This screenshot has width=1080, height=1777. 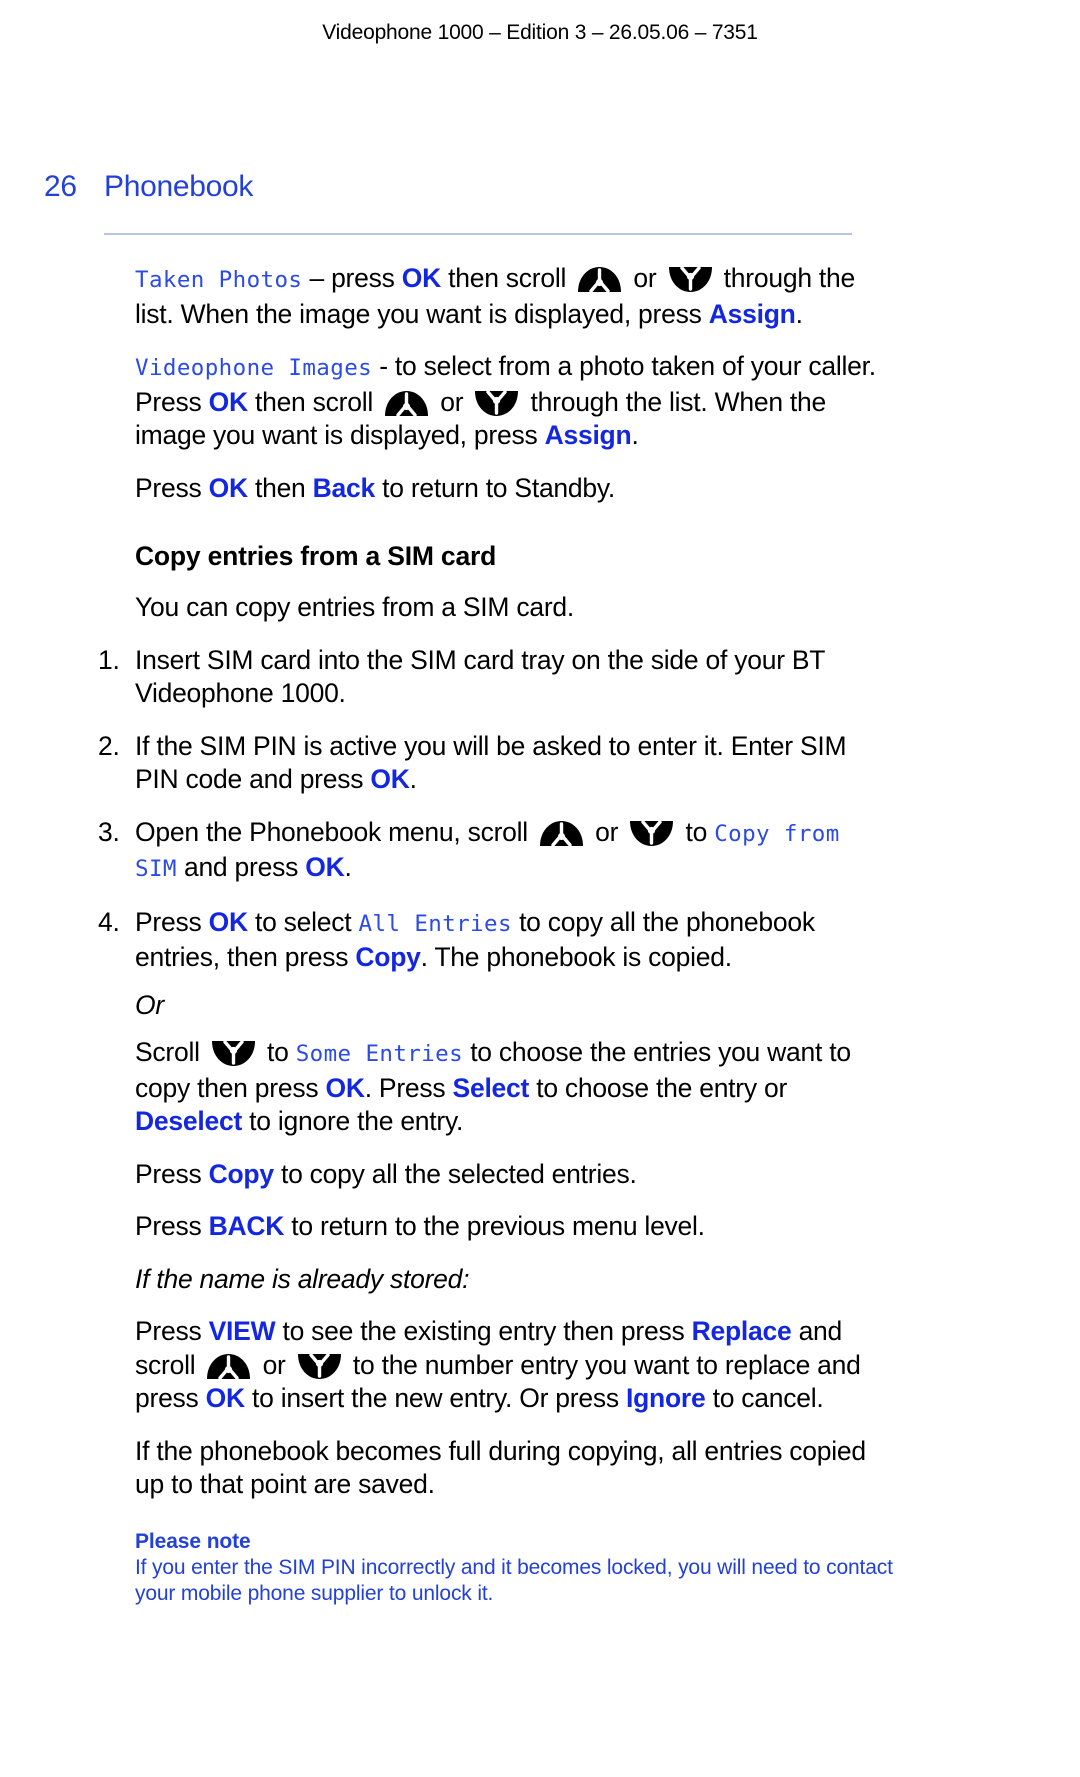 I want to click on text-run: to choose the entry or, so click(x=658, y=1087).